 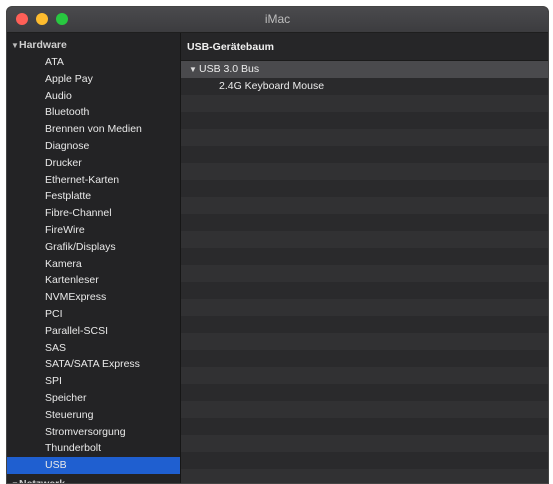 I want to click on sidebar-item: Thunderbolt, so click(x=93, y=448).